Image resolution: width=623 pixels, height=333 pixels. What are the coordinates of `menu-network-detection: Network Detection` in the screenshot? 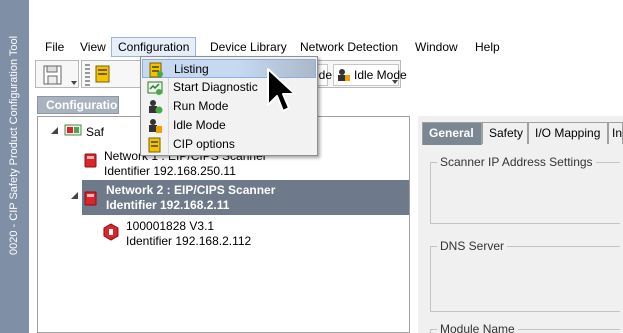 It's located at (349, 47).